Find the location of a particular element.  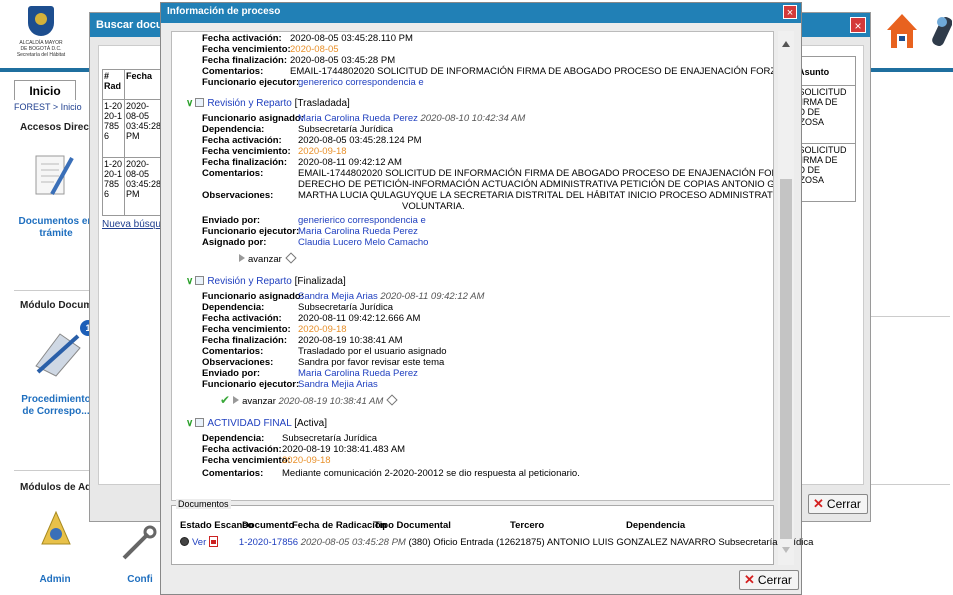

col-header-fecha-radicacion: Fecha de Radicación is located at coordinates (339, 525).